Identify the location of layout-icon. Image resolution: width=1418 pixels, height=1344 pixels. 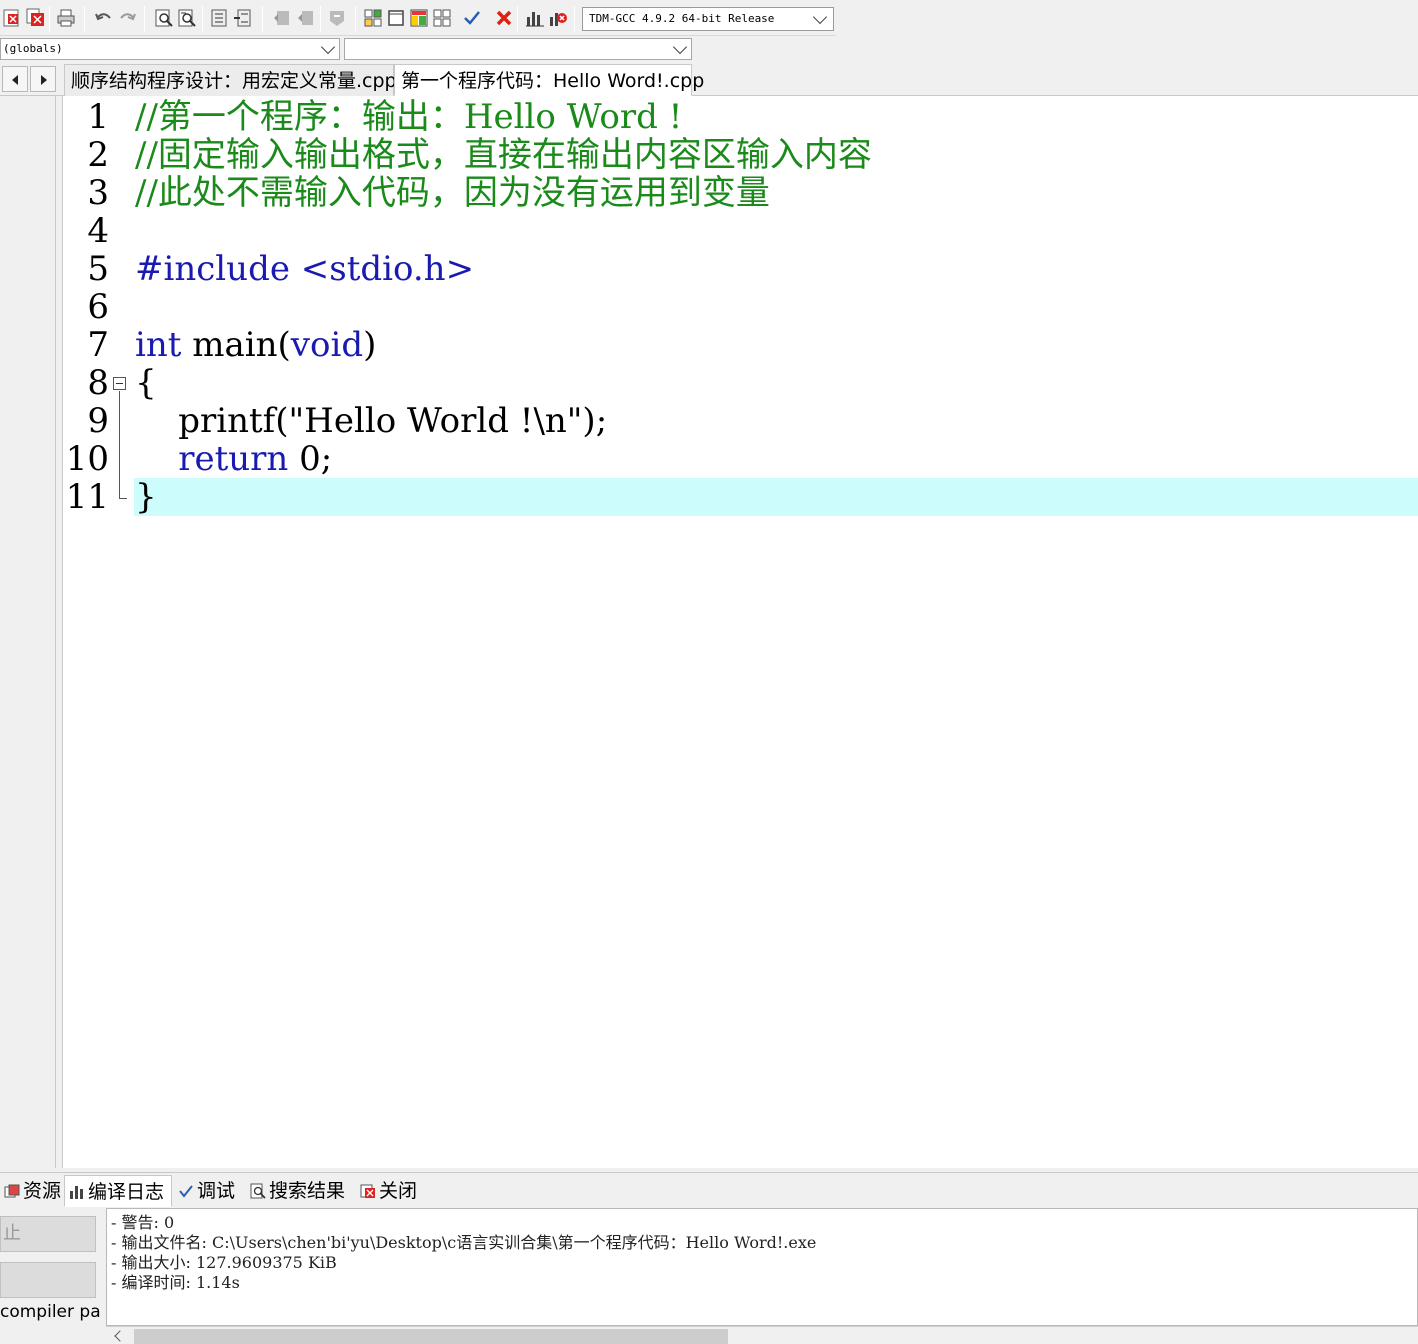
(419, 18).